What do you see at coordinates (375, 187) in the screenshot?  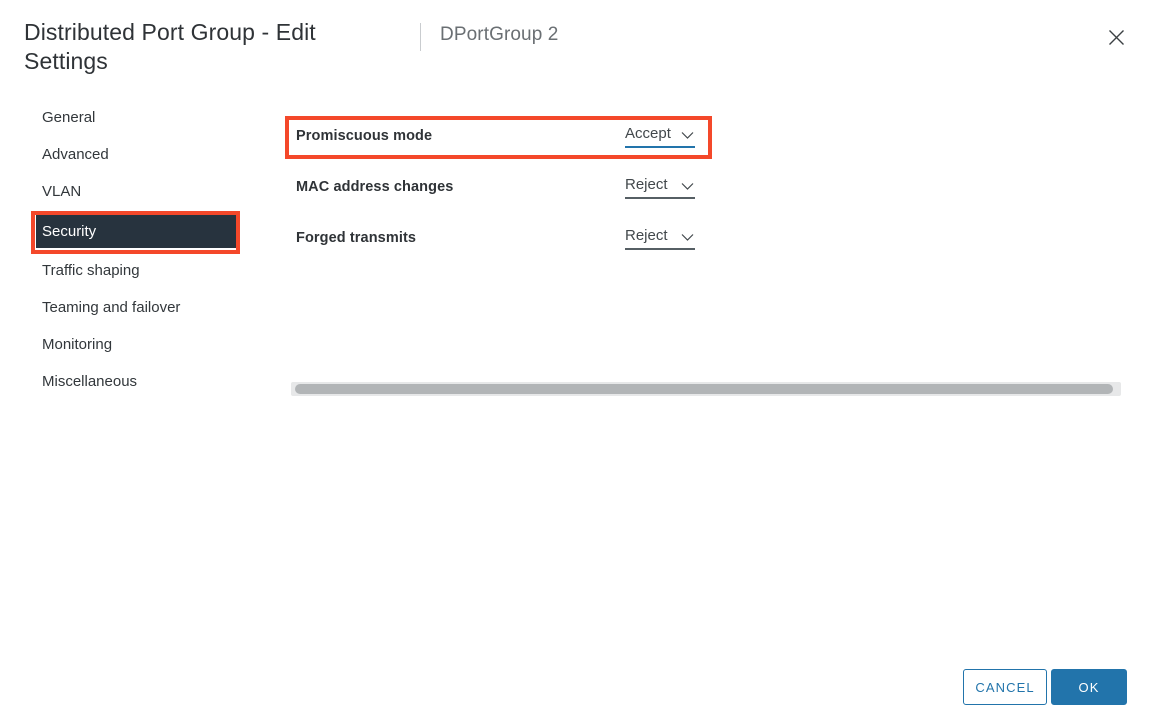 I see `mac-address-changes-label: MAC address changes` at bounding box center [375, 187].